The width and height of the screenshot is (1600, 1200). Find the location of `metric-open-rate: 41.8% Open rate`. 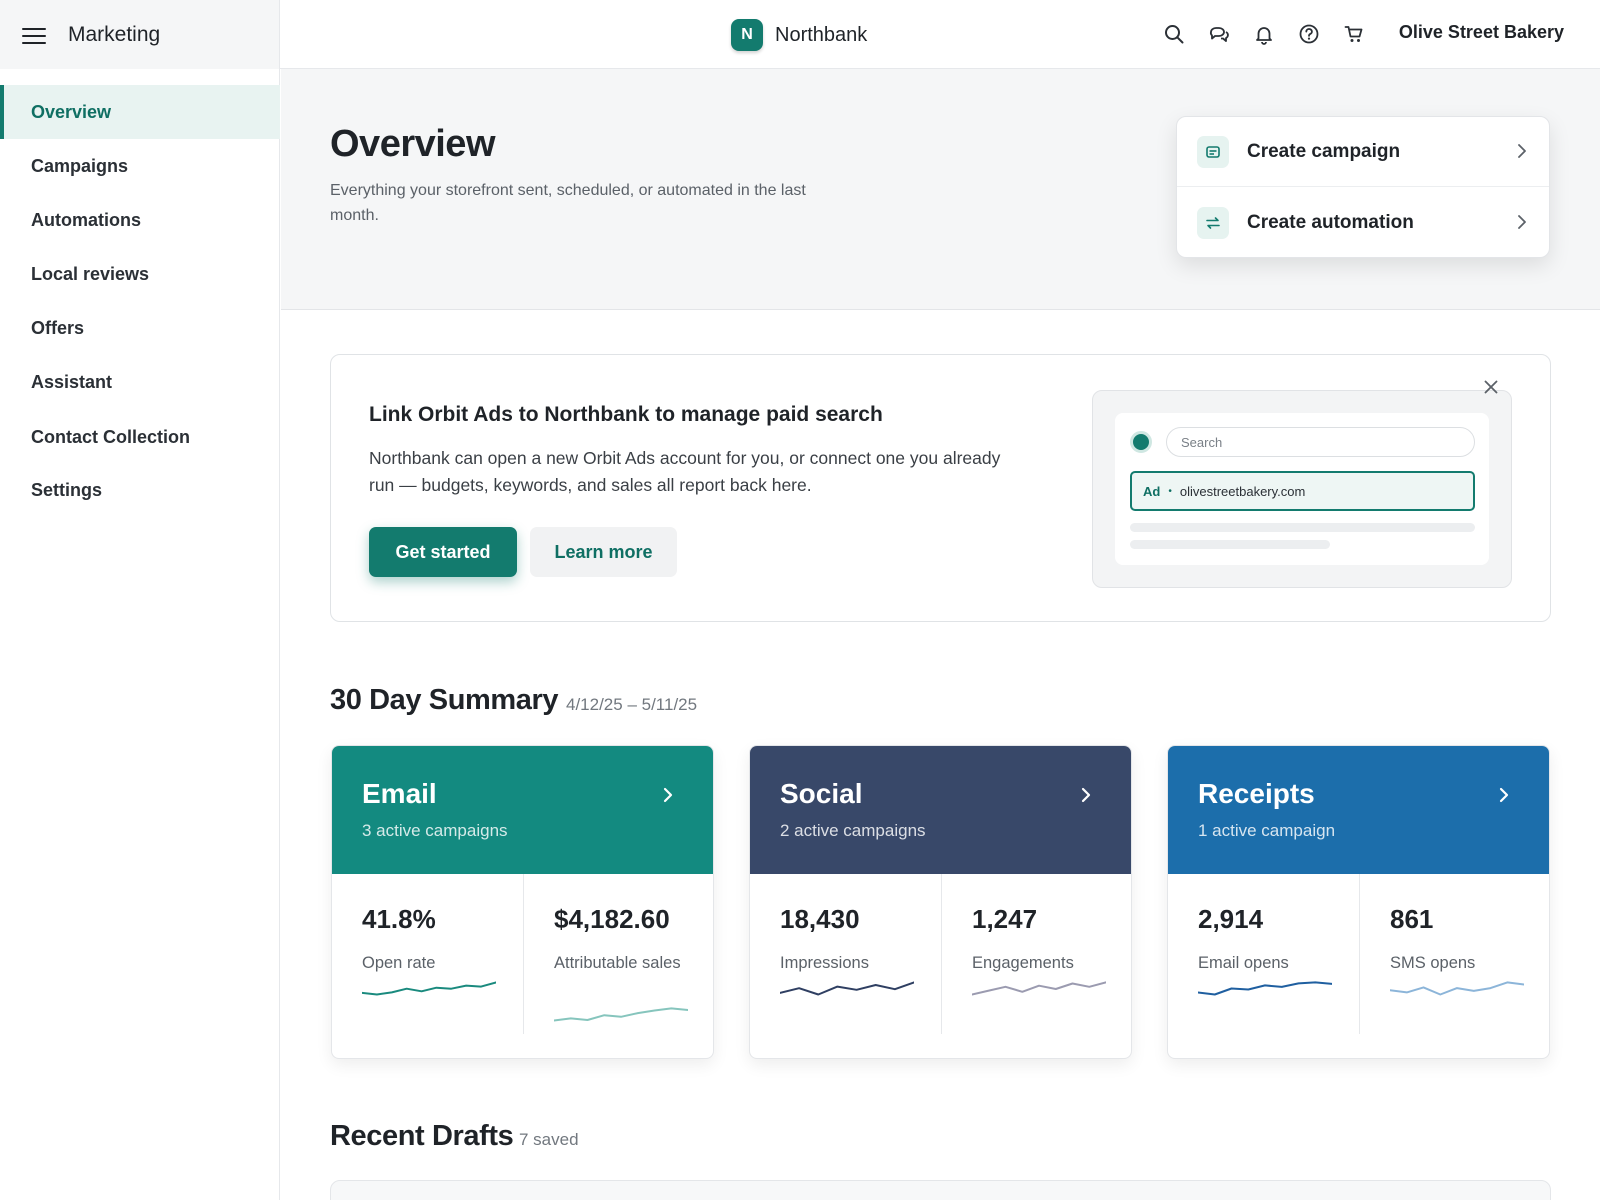

metric-open-rate: 41.8% Open rate is located at coordinates (427, 966).